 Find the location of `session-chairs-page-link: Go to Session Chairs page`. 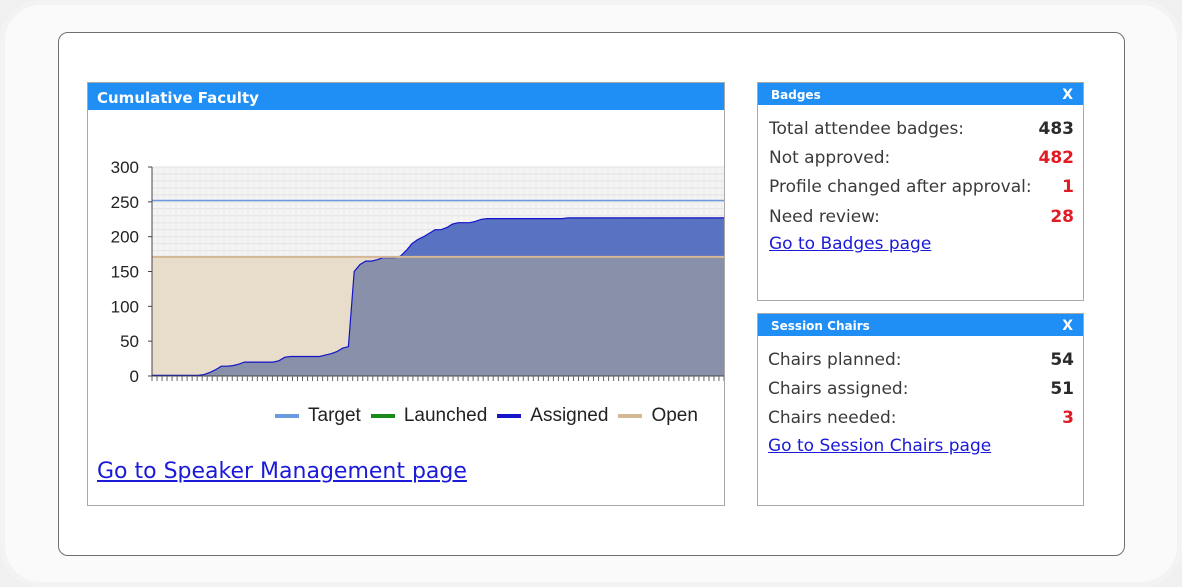

session-chairs-page-link: Go to Session Chairs page is located at coordinates (879, 446).